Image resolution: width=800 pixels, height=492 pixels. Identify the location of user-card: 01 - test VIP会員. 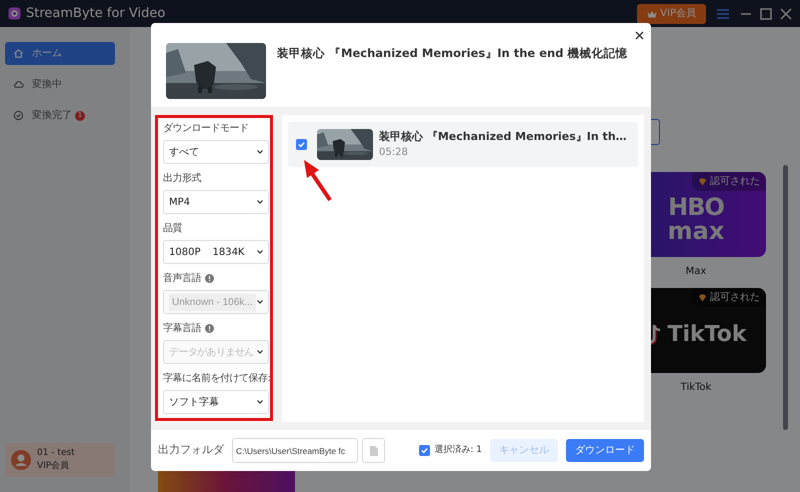
(60, 460).